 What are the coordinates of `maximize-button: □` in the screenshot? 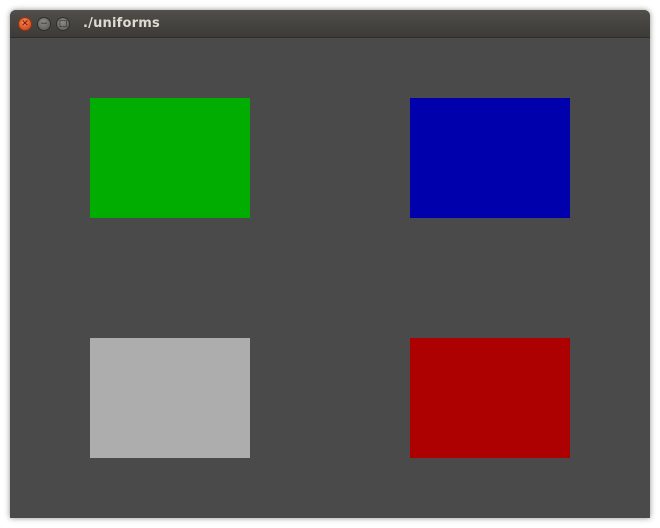 It's located at (63, 24).